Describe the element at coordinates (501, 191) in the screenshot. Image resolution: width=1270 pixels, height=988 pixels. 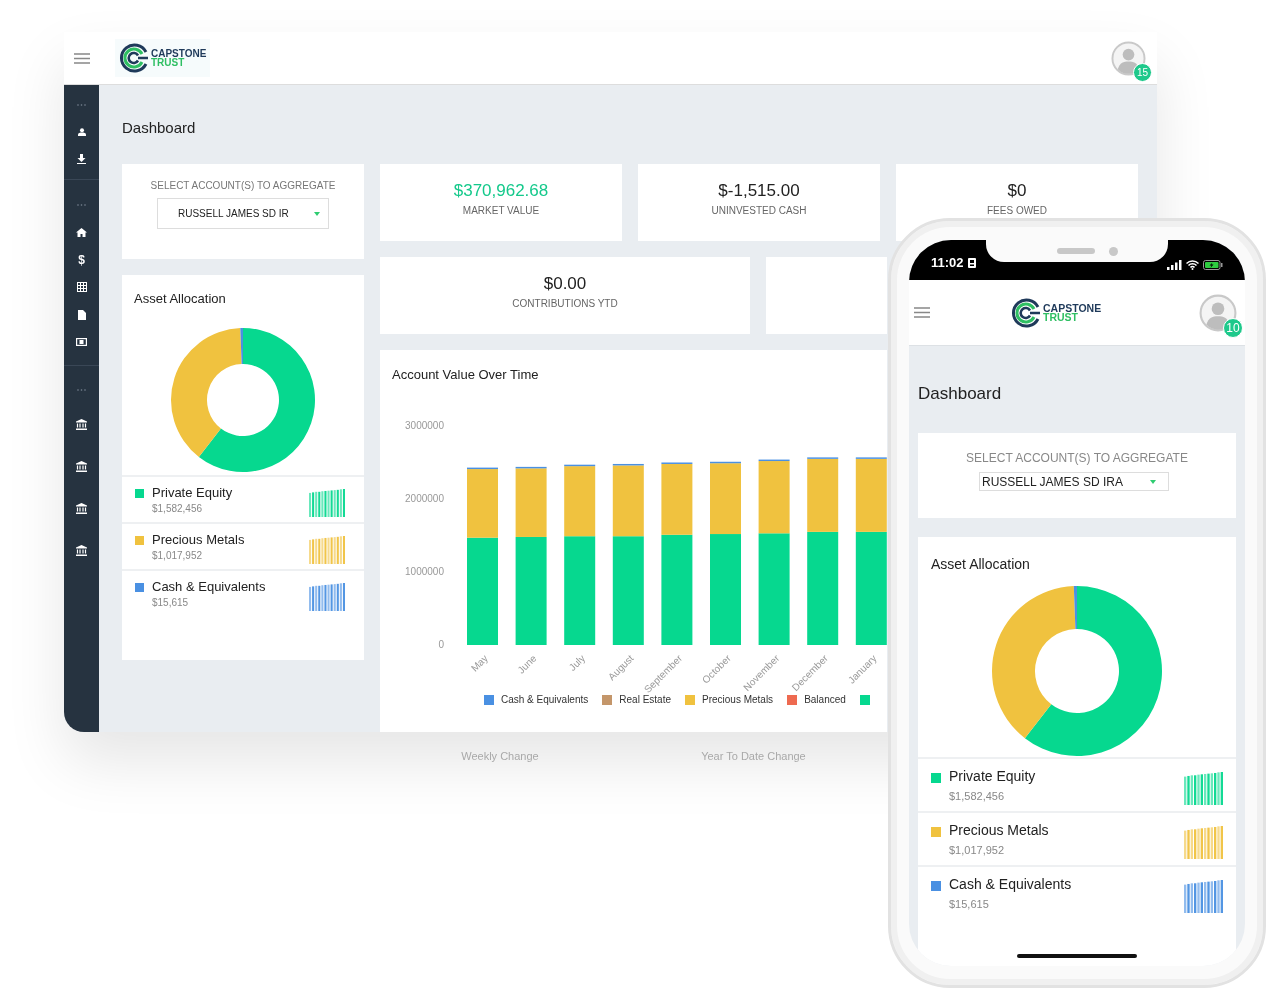
I see `stat-value: $370,962.68` at that location.